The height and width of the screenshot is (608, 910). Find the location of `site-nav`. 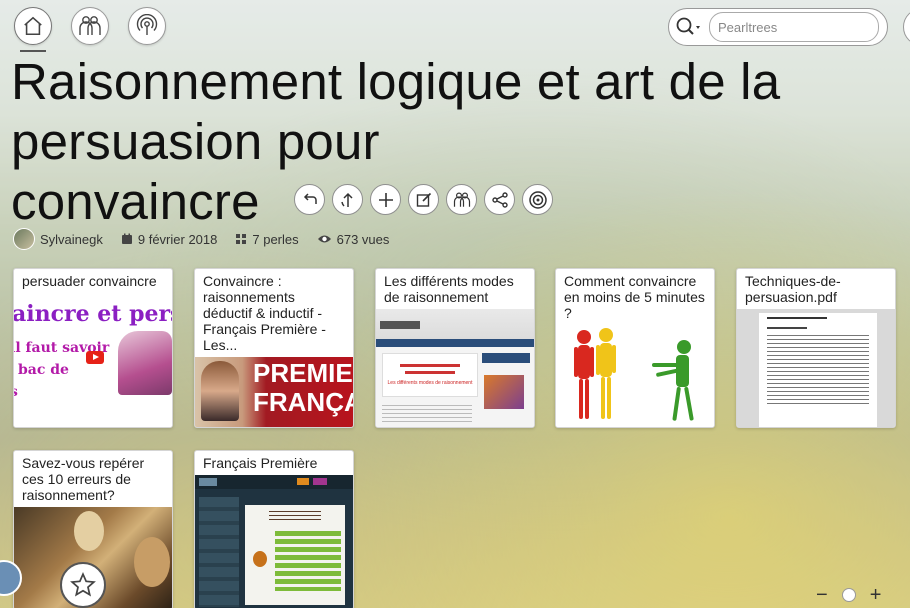

site-nav is located at coordinates (455, 343).